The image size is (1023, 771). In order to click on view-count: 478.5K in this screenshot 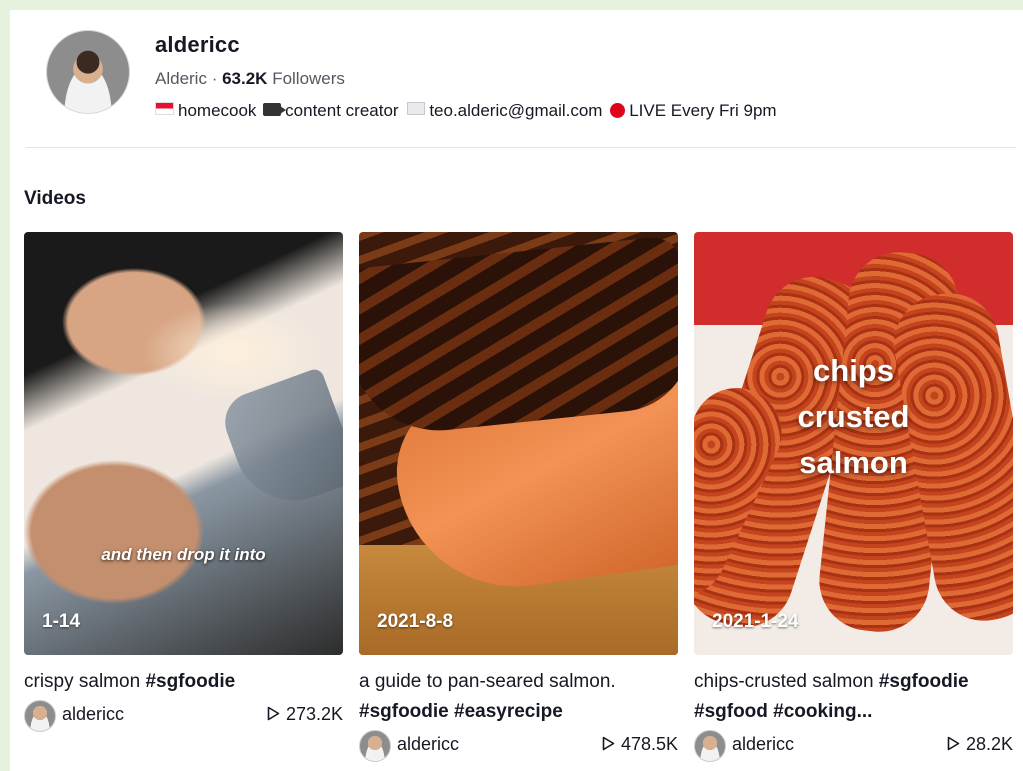, I will do `click(640, 744)`.